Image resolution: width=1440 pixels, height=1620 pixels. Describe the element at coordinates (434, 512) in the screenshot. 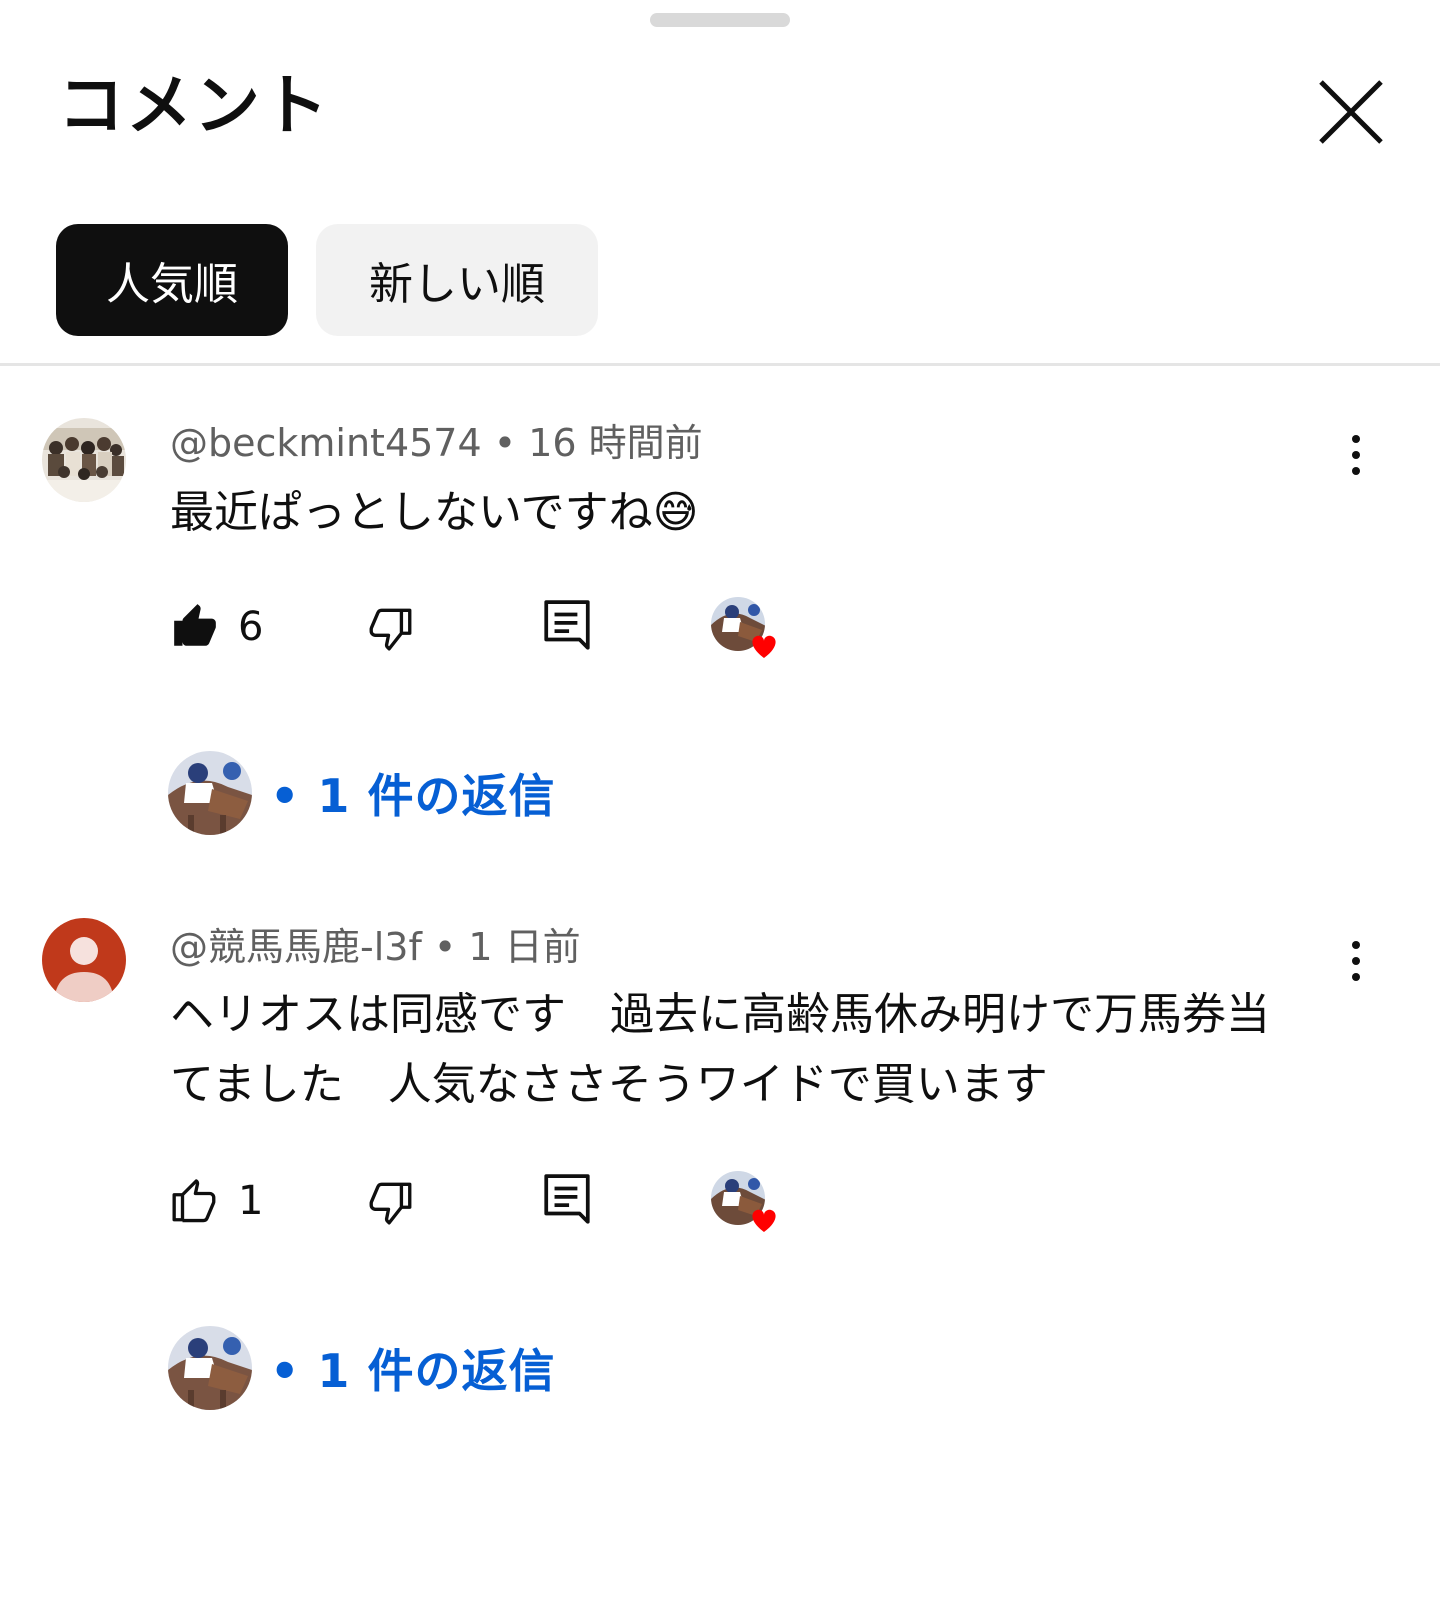

I see `comment-text: 最近ぱっとしないですね😅` at that location.